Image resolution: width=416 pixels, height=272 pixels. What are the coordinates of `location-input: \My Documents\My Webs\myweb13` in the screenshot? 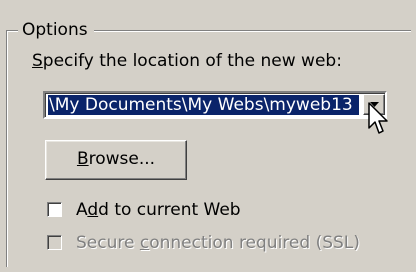 It's located at (203, 105).